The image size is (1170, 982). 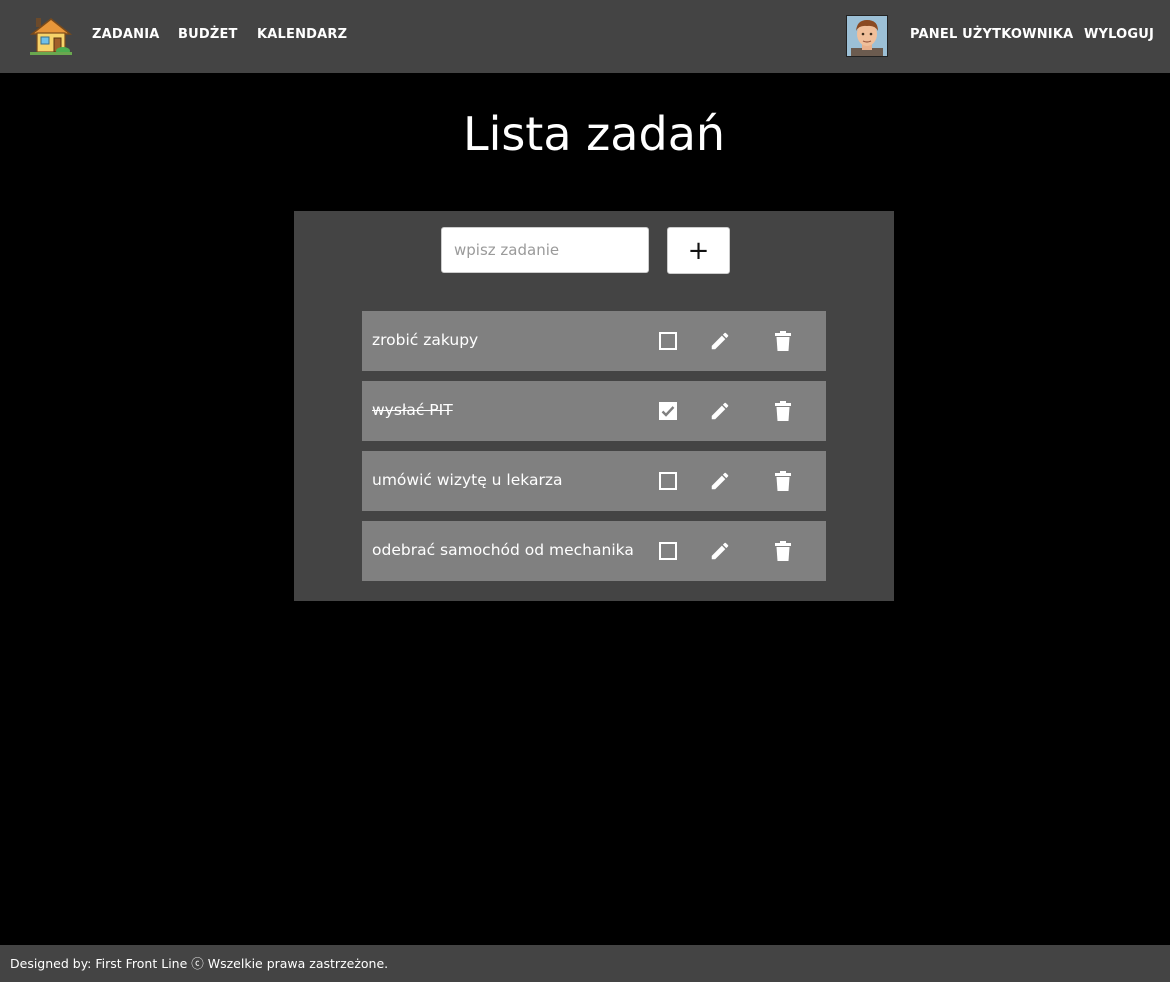 What do you see at coordinates (1119, 35) in the screenshot?
I see `nav-link-logout: WYLOGUJ` at bounding box center [1119, 35].